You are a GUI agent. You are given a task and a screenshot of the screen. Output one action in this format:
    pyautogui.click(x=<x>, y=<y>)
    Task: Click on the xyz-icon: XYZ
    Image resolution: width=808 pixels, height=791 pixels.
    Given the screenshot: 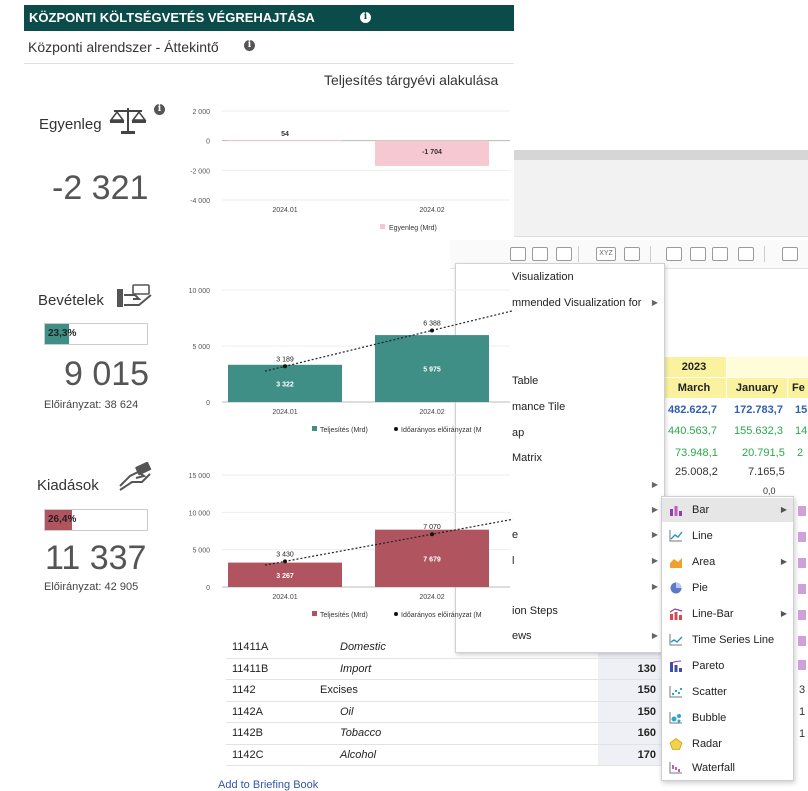 What is the action you would take?
    pyautogui.click(x=606, y=254)
    